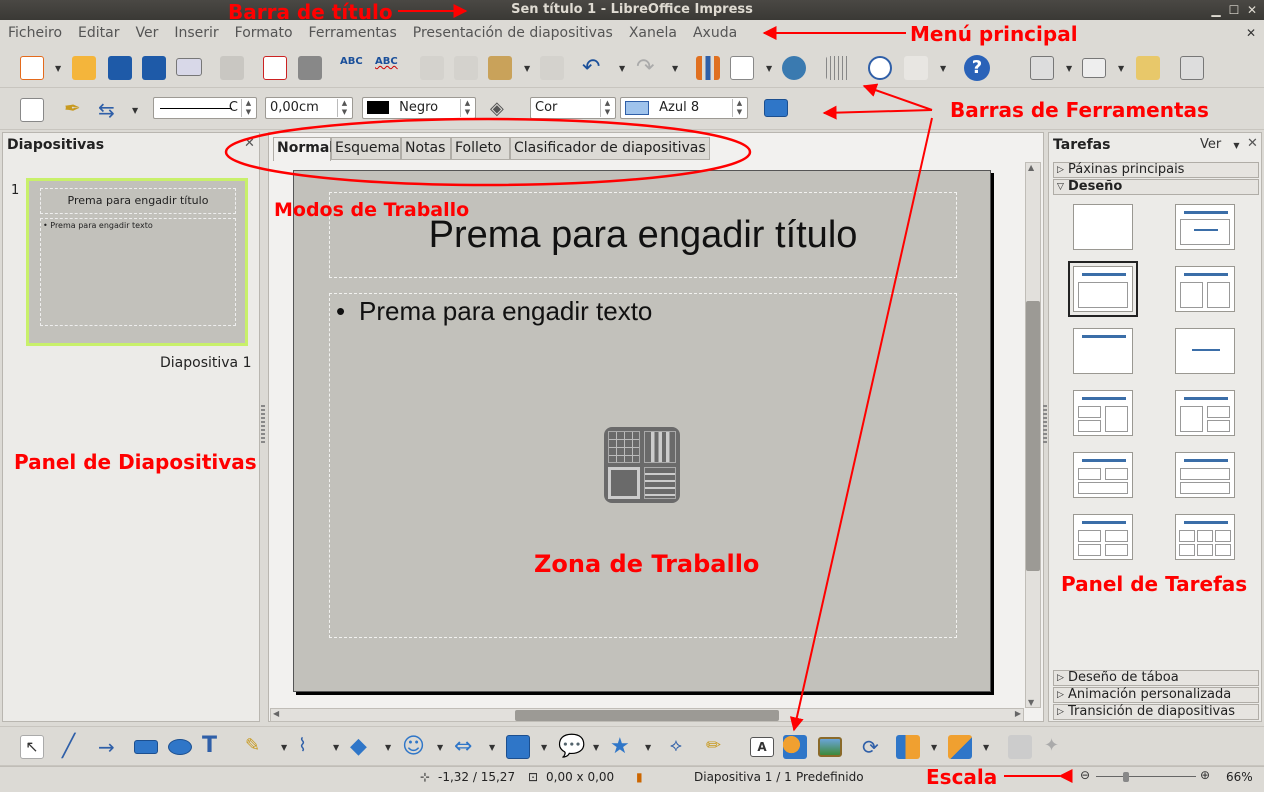 This screenshot has width=1264, height=792. What do you see at coordinates (263, 425) in the screenshot?
I see `left-splitter` at bounding box center [263, 425].